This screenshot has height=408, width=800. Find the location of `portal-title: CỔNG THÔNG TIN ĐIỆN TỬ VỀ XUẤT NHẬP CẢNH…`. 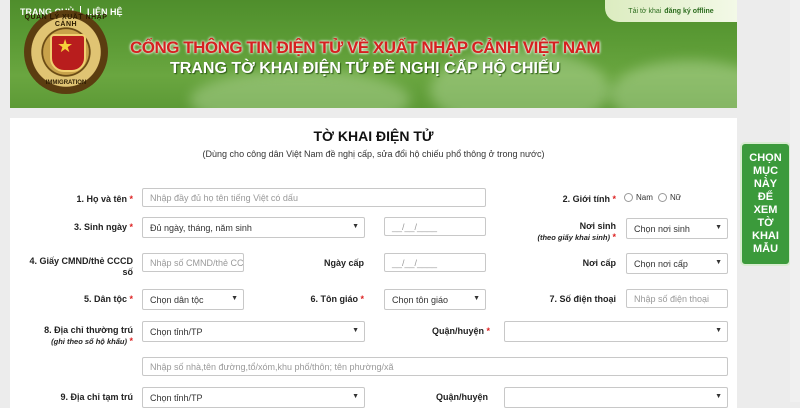

portal-title: CỔNG THÔNG TIN ĐIỆN TỬ VỀ XUẤT NHẬP CẢNH… is located at coordinates (365, 47).